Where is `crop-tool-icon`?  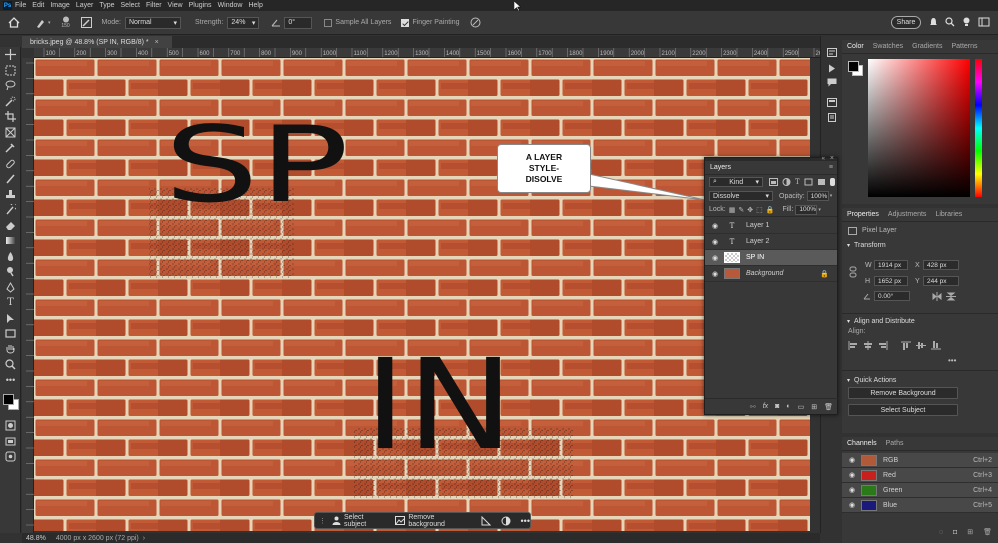
crop-tool-icon is located at coordinates (10, 117).